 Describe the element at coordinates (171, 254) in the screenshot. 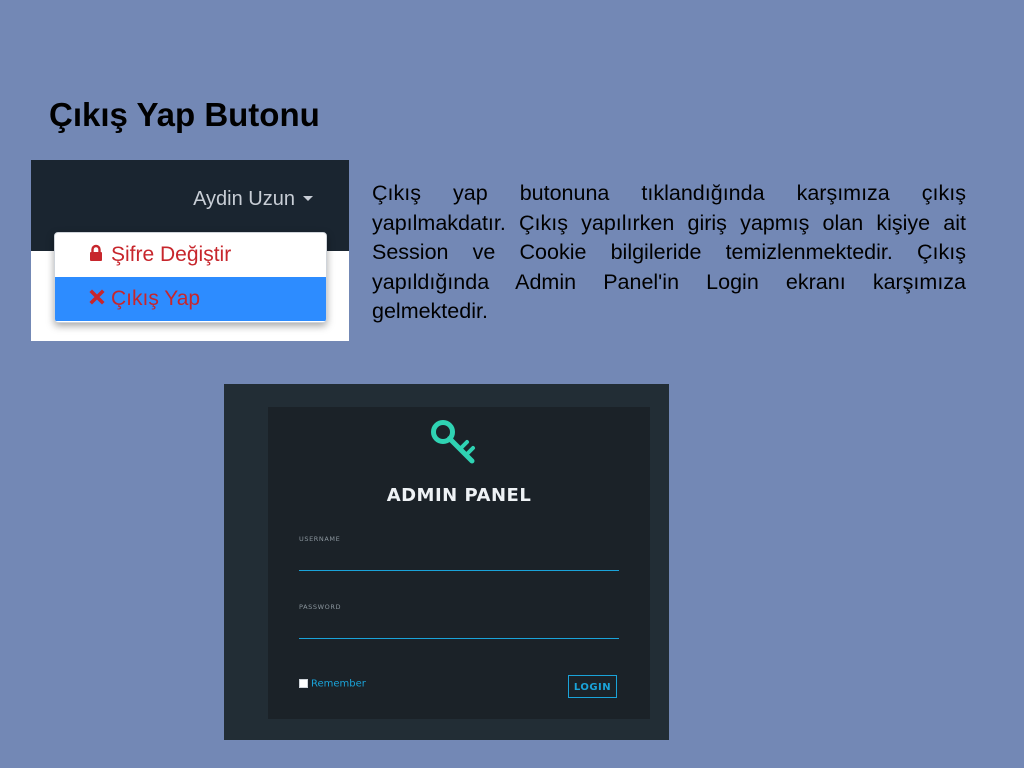

I see `menu-item-label: Şifre Değiştir` at that location.